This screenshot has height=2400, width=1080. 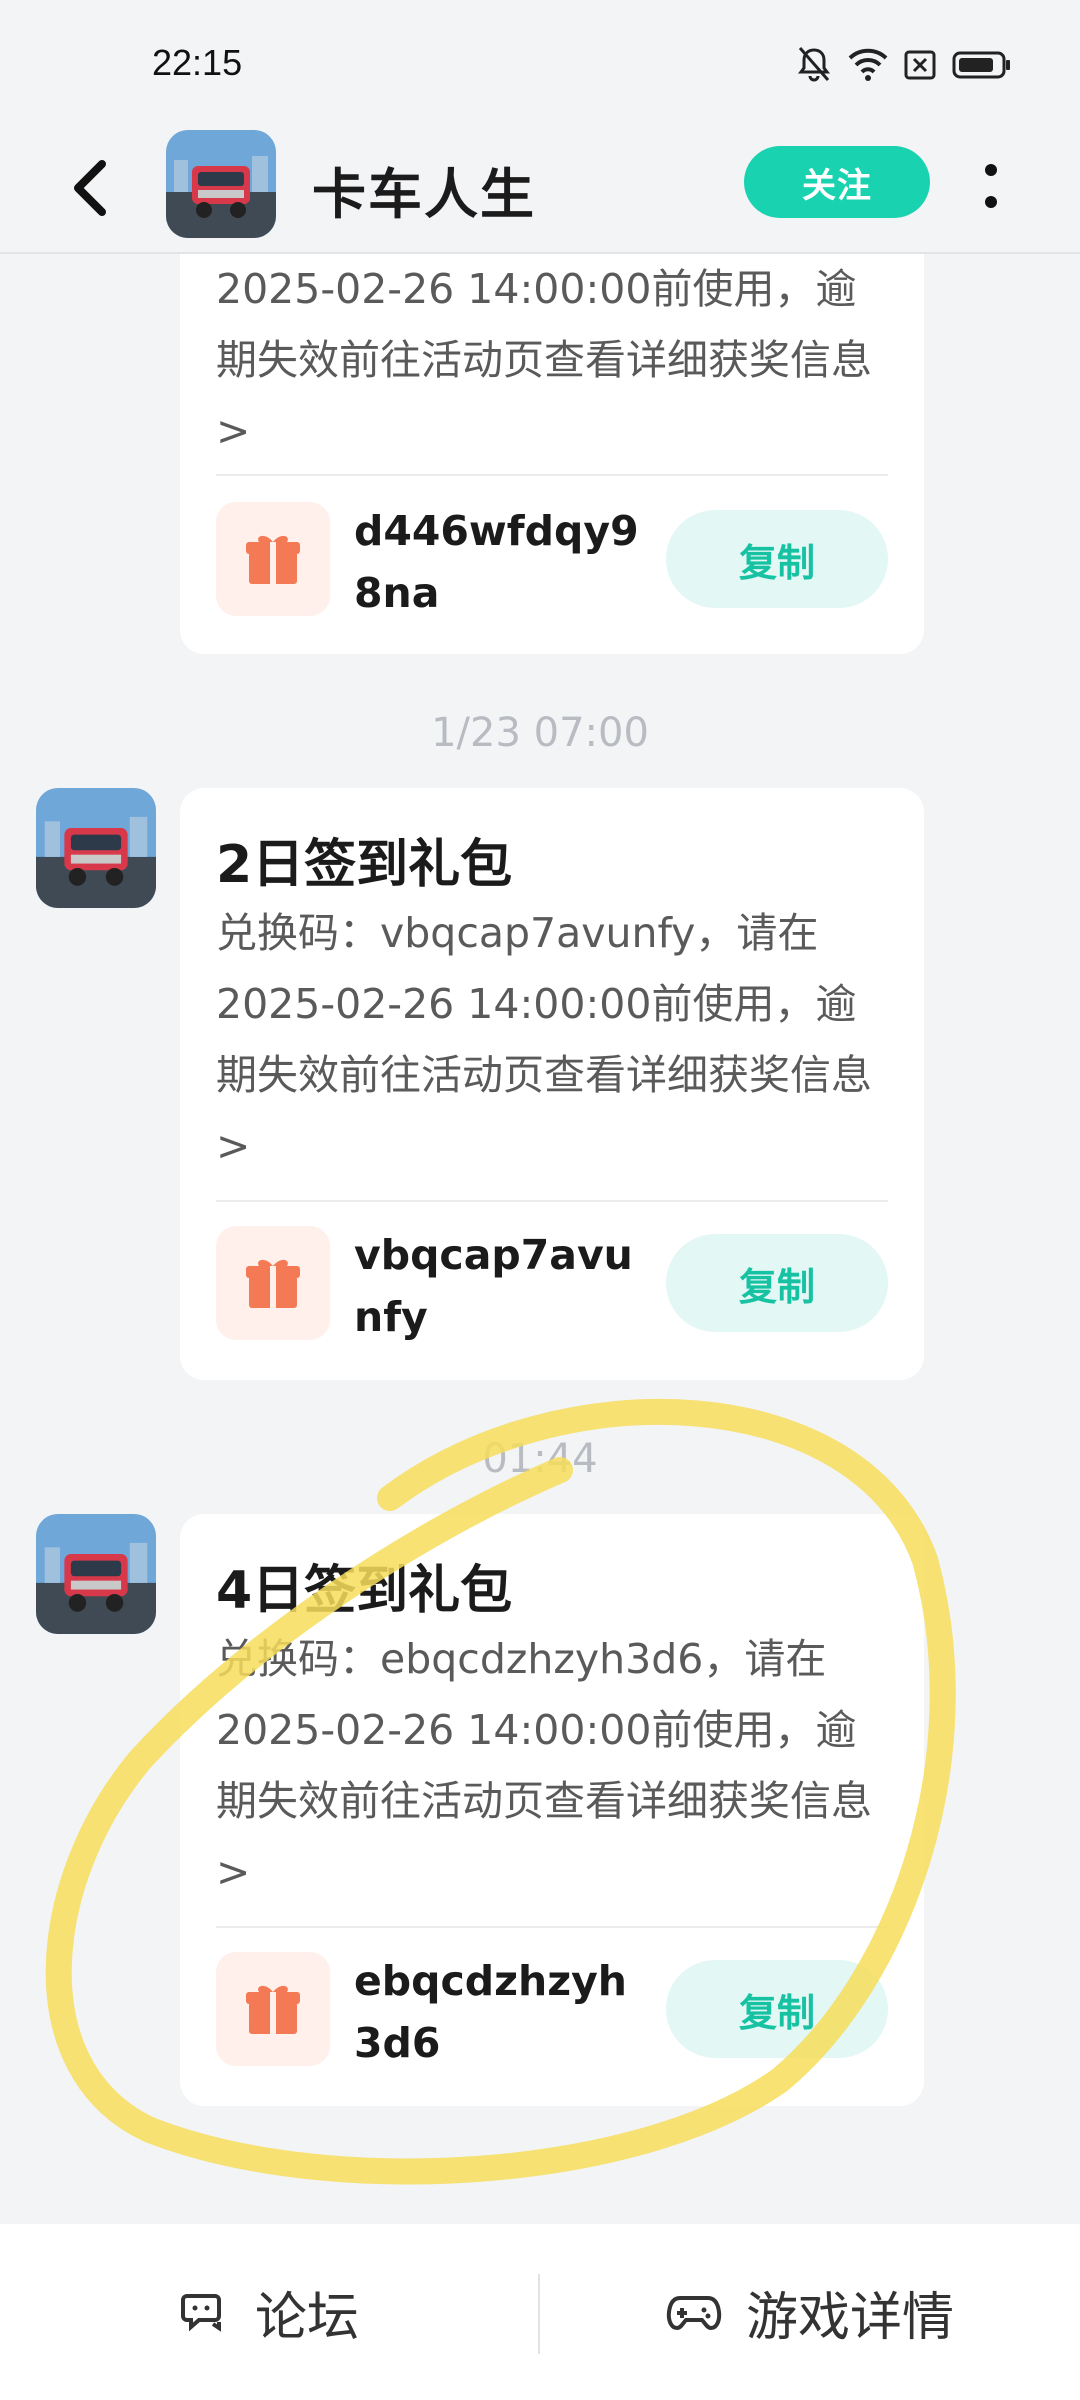 What do you see at coordinates (306, 2317) in the screenshot?
I see `forum-tab-label: 论坛` at bounding box center [306, 2317].